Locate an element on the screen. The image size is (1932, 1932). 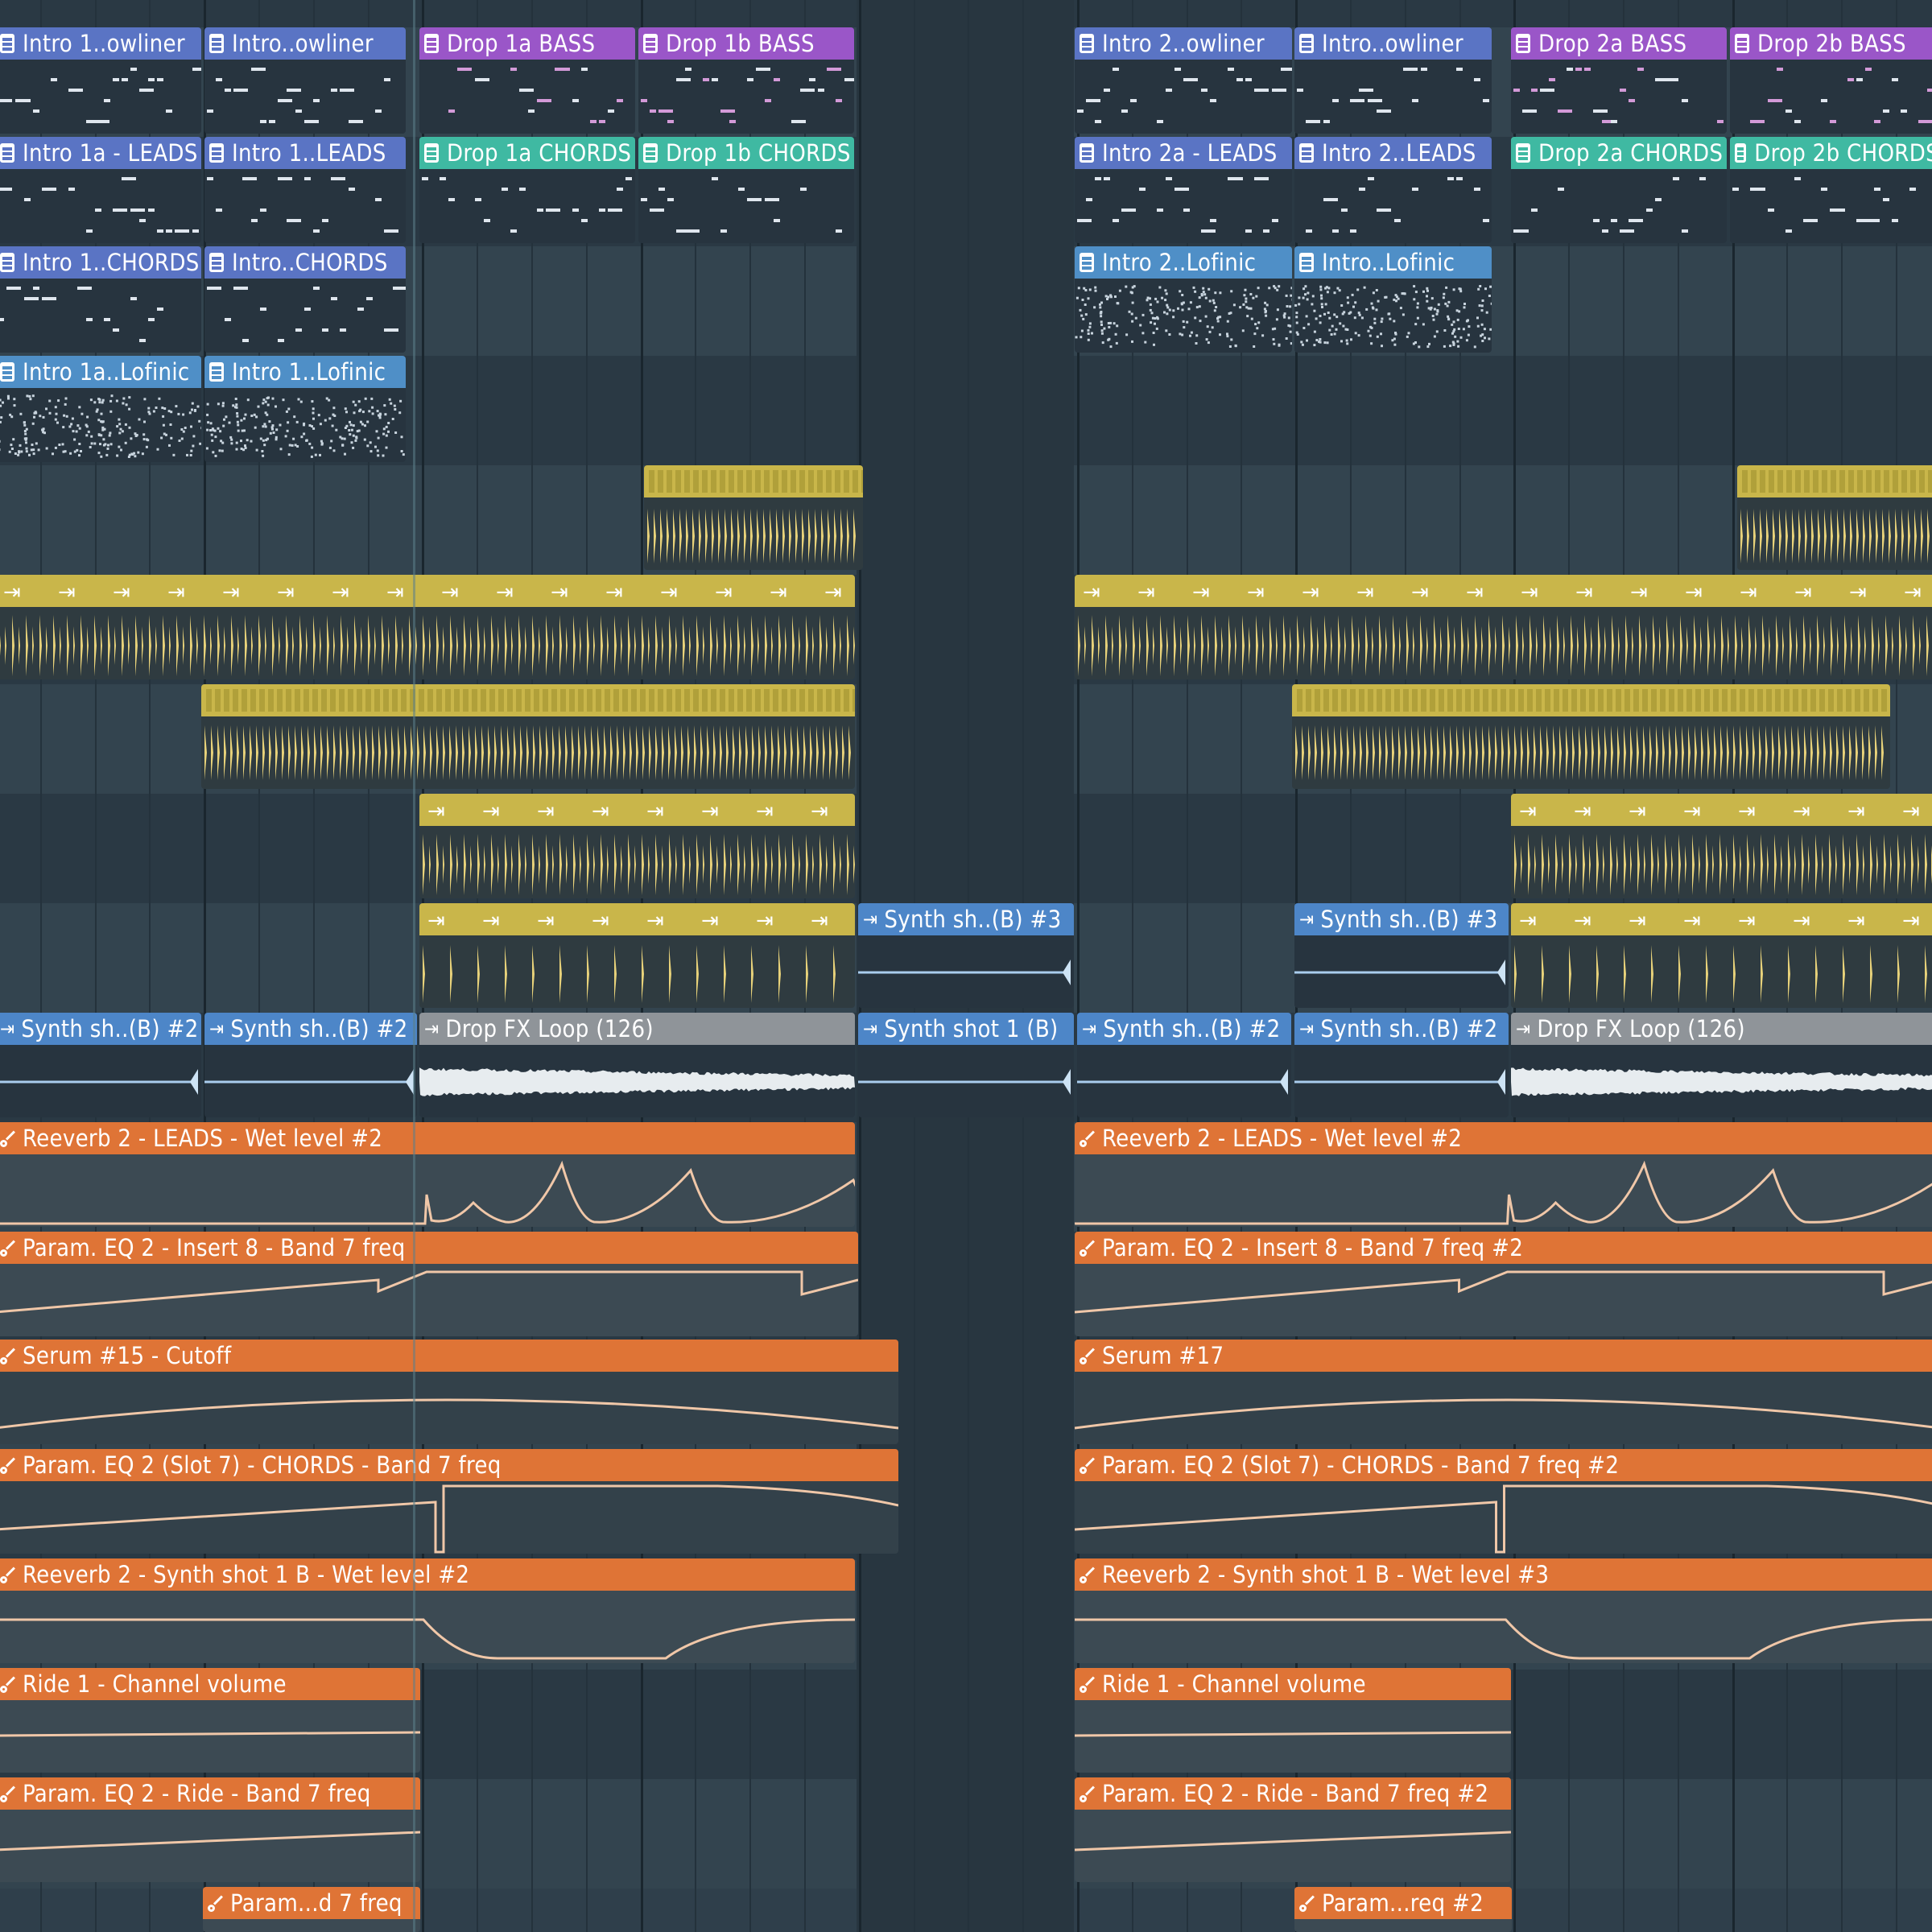
automation-clip: Param. EQ 2 - Ride - Band 7 freq is located at coordinates (210, 1829).